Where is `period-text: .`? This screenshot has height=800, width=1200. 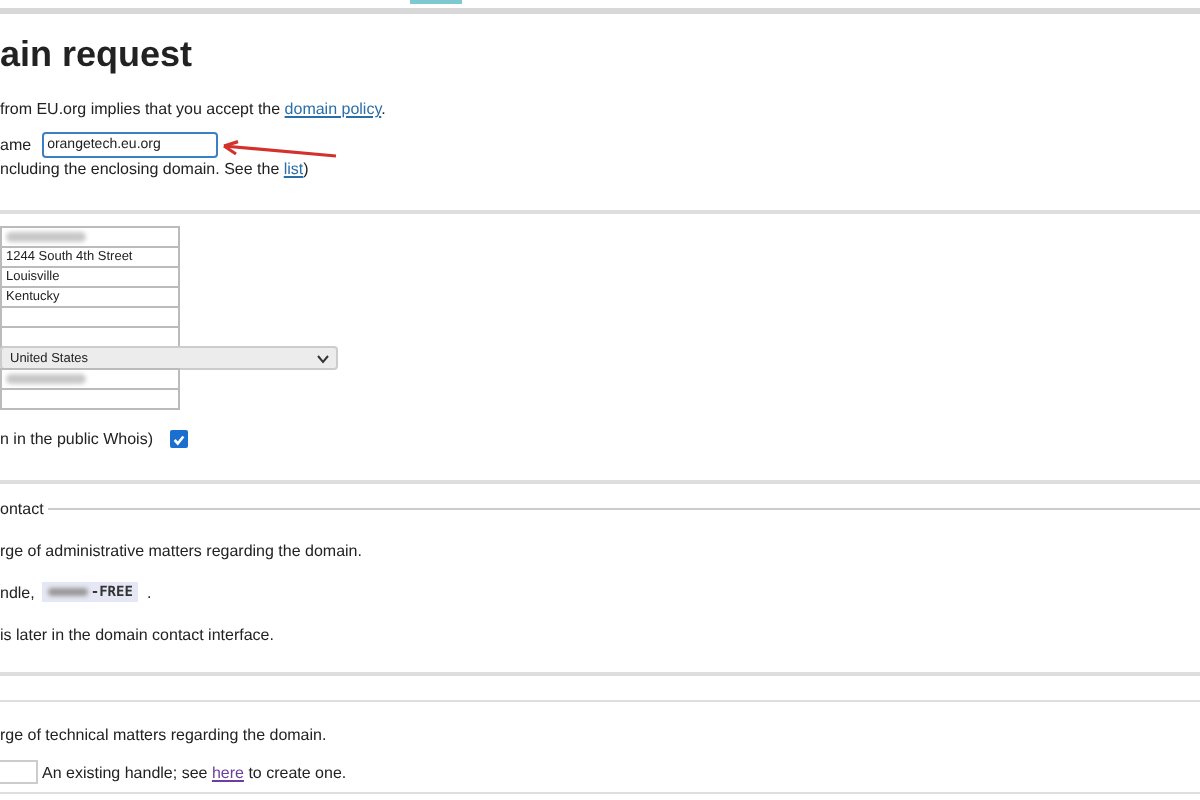
period-text: . is located at coordinates (149, 592).